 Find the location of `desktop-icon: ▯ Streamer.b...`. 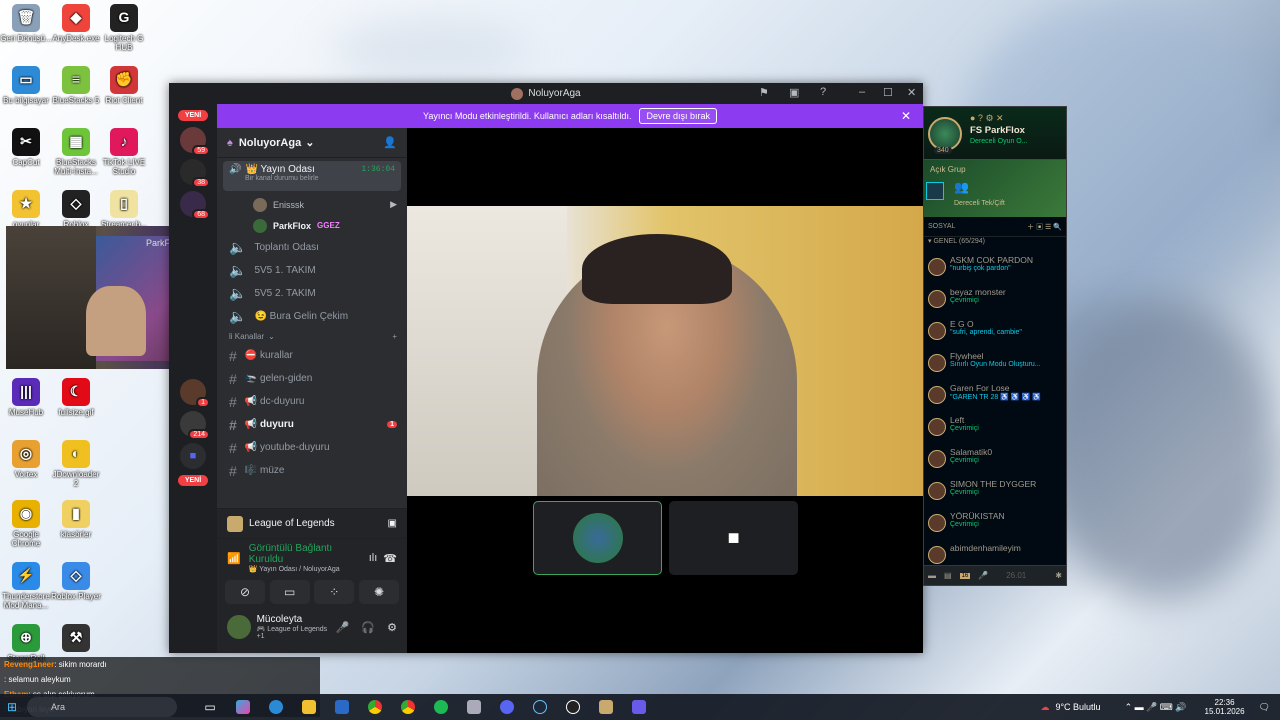

desktop-icon: ▯ Streamer.b... is located at coordinates (124, 210).